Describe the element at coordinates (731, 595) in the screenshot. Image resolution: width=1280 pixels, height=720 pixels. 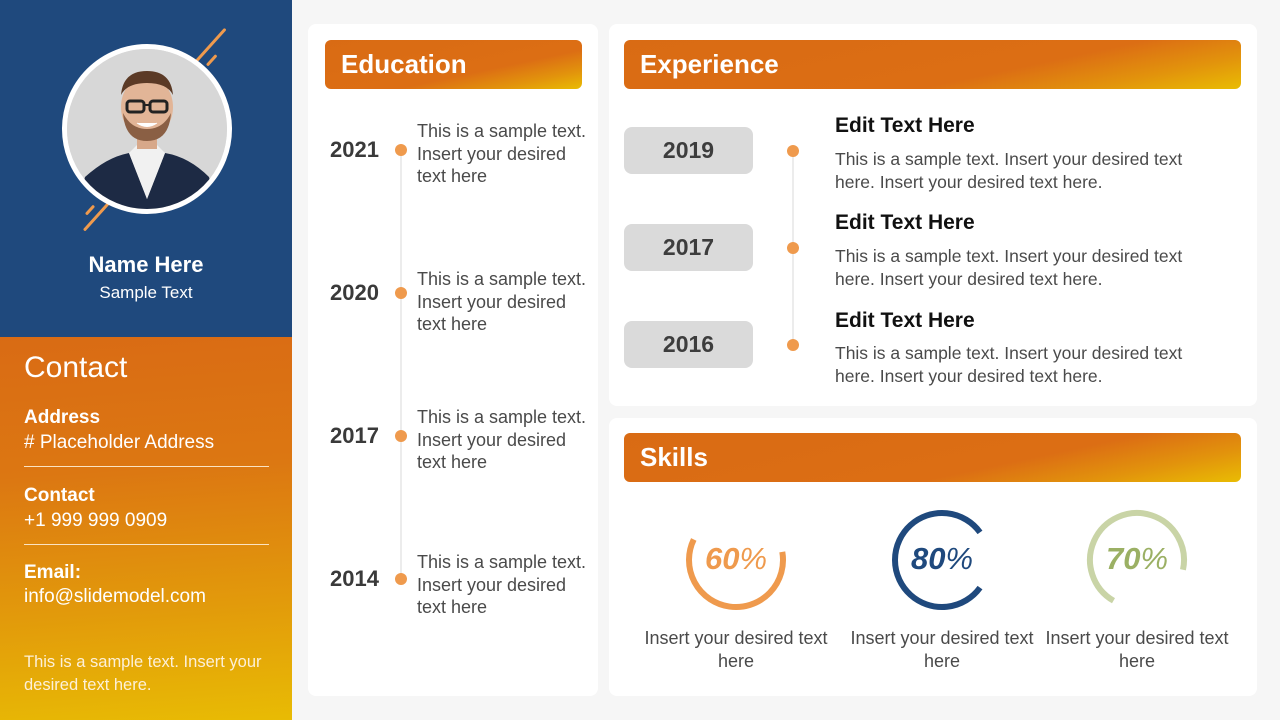
I see `skill-item: 60% Insert your desired text here` at that location.